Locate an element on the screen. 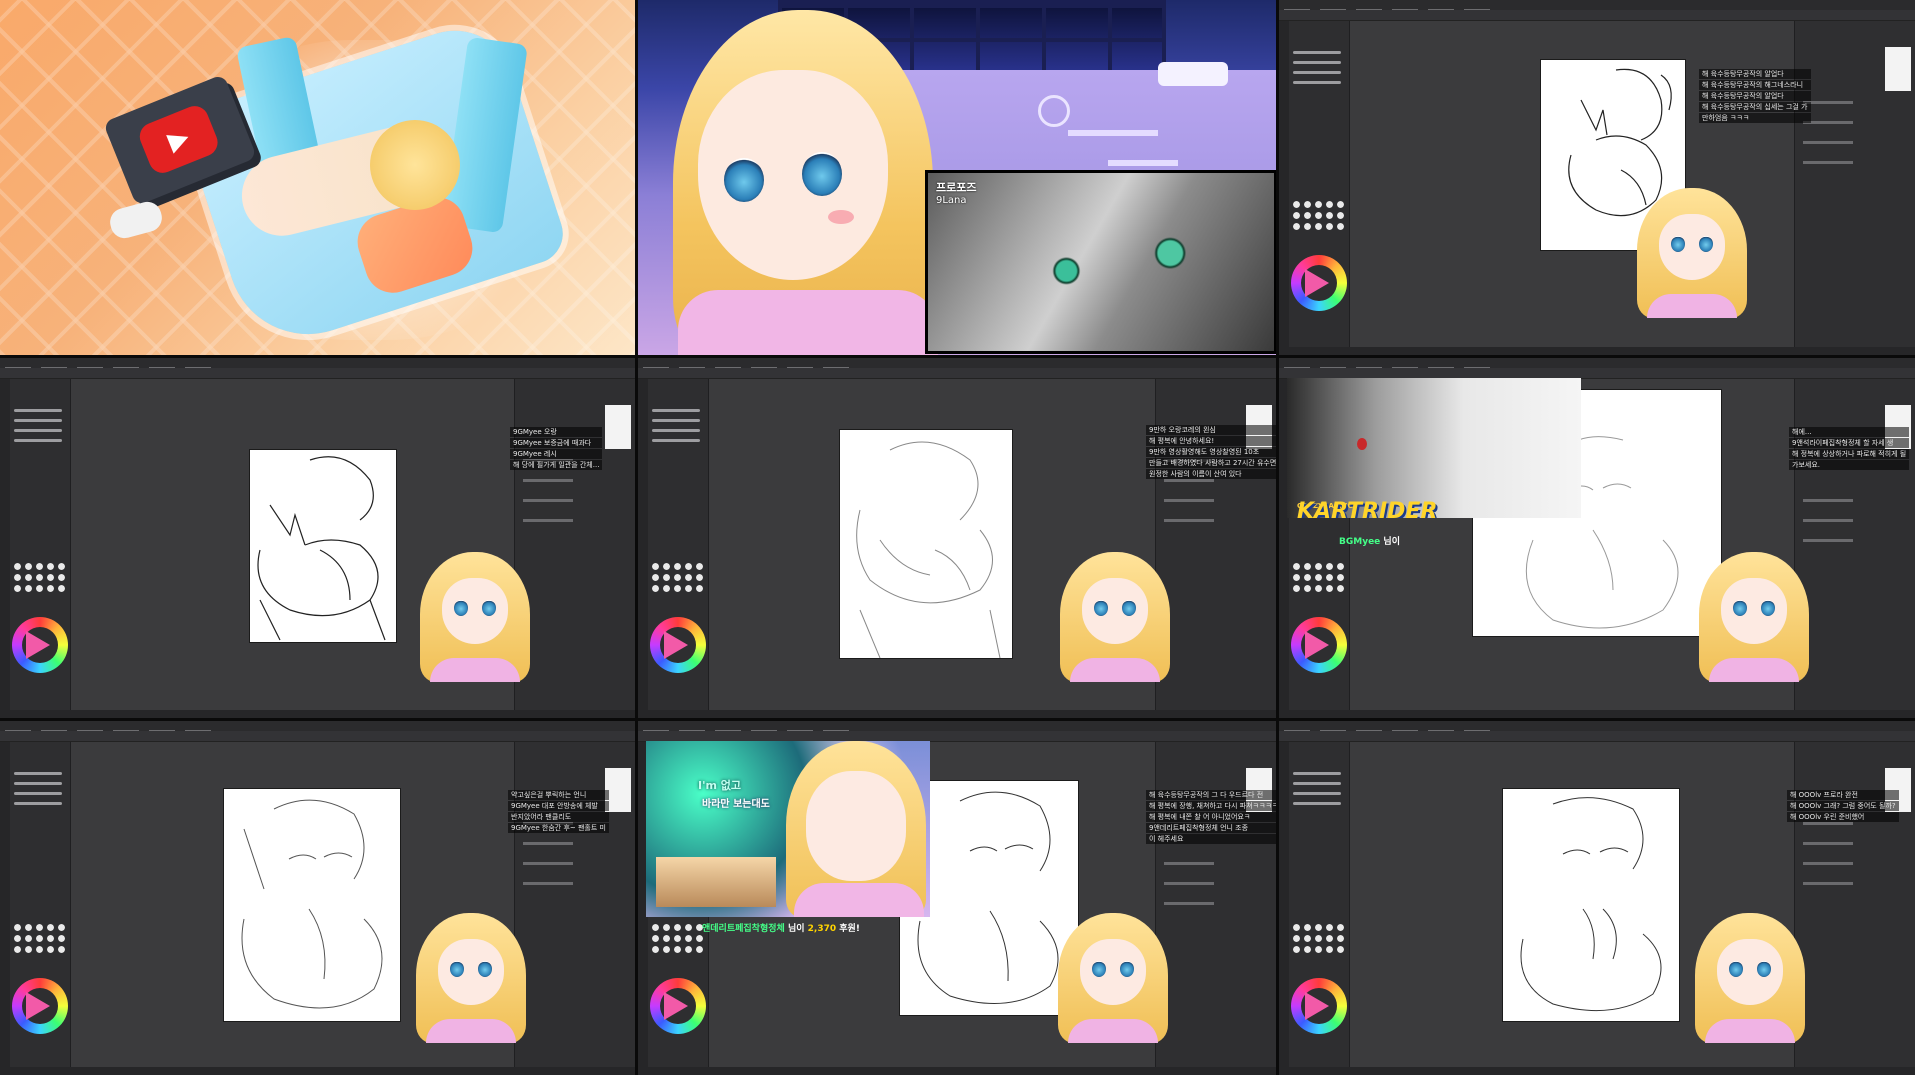 This screenshot has height=1075, width=1915. tile-room-vtuber: 프로포즈 9Lana is located at coordinates (957, 177).